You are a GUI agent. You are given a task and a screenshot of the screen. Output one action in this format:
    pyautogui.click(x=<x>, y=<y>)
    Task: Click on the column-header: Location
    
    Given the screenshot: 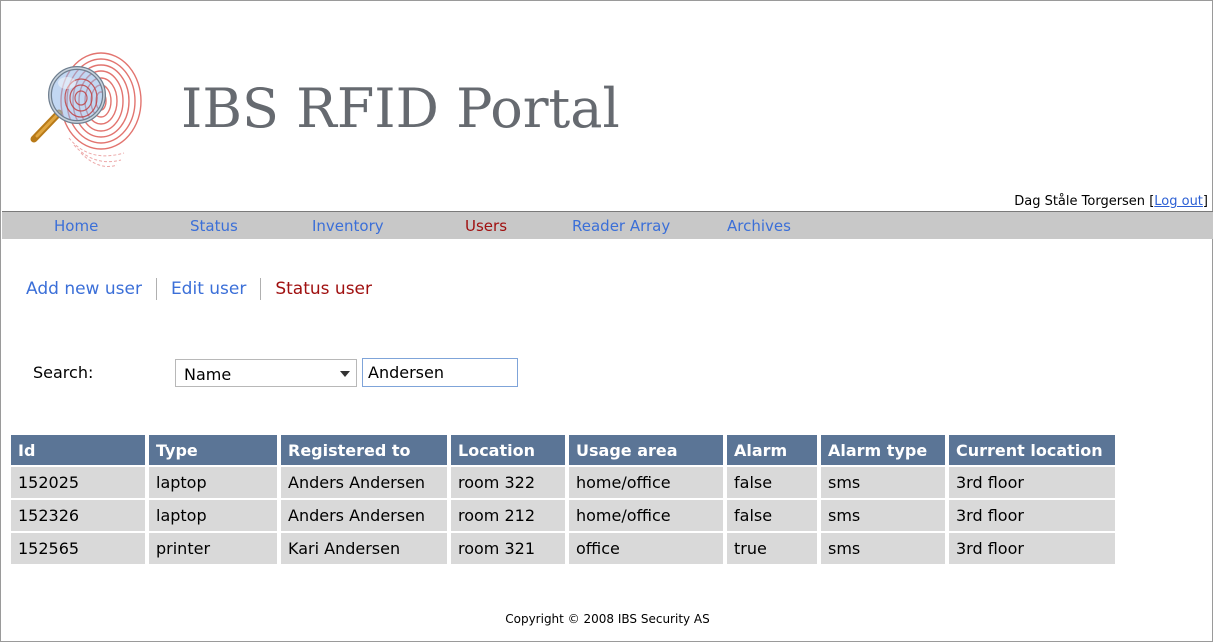 What is the action you would take?
    pyautogui.click(x=508, y=450)
    